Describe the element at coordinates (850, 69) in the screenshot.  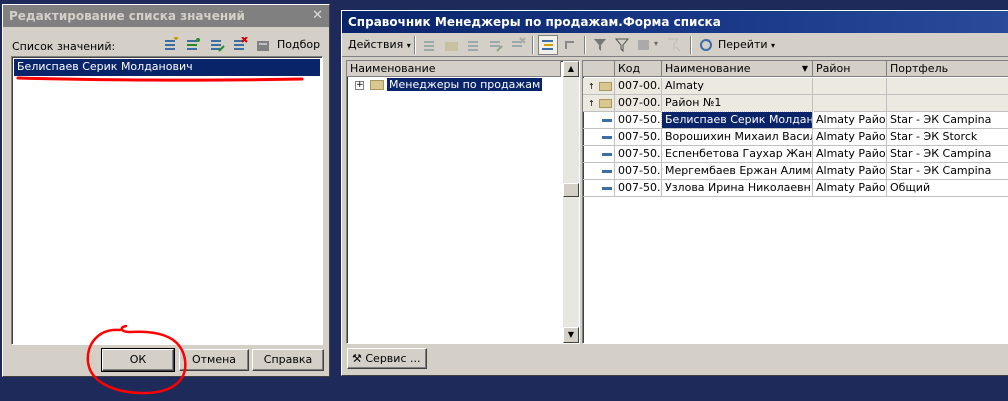
I see `column-header-district: Район` at that location.